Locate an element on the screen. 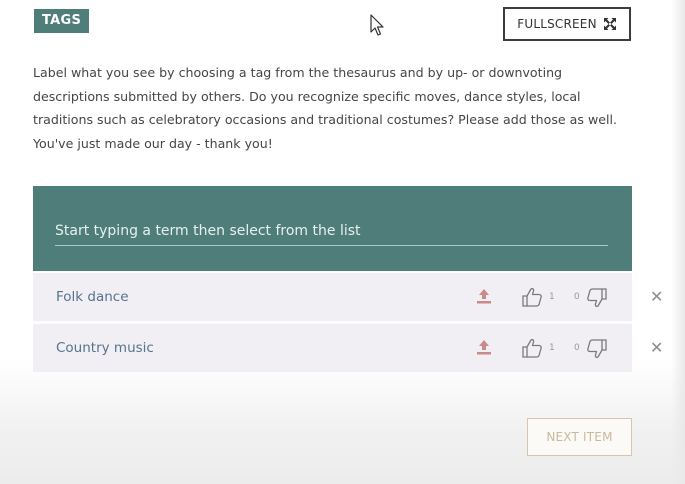 The image size is (685, 484). tag-label: Folk dance is located at coordinates (92, 297).